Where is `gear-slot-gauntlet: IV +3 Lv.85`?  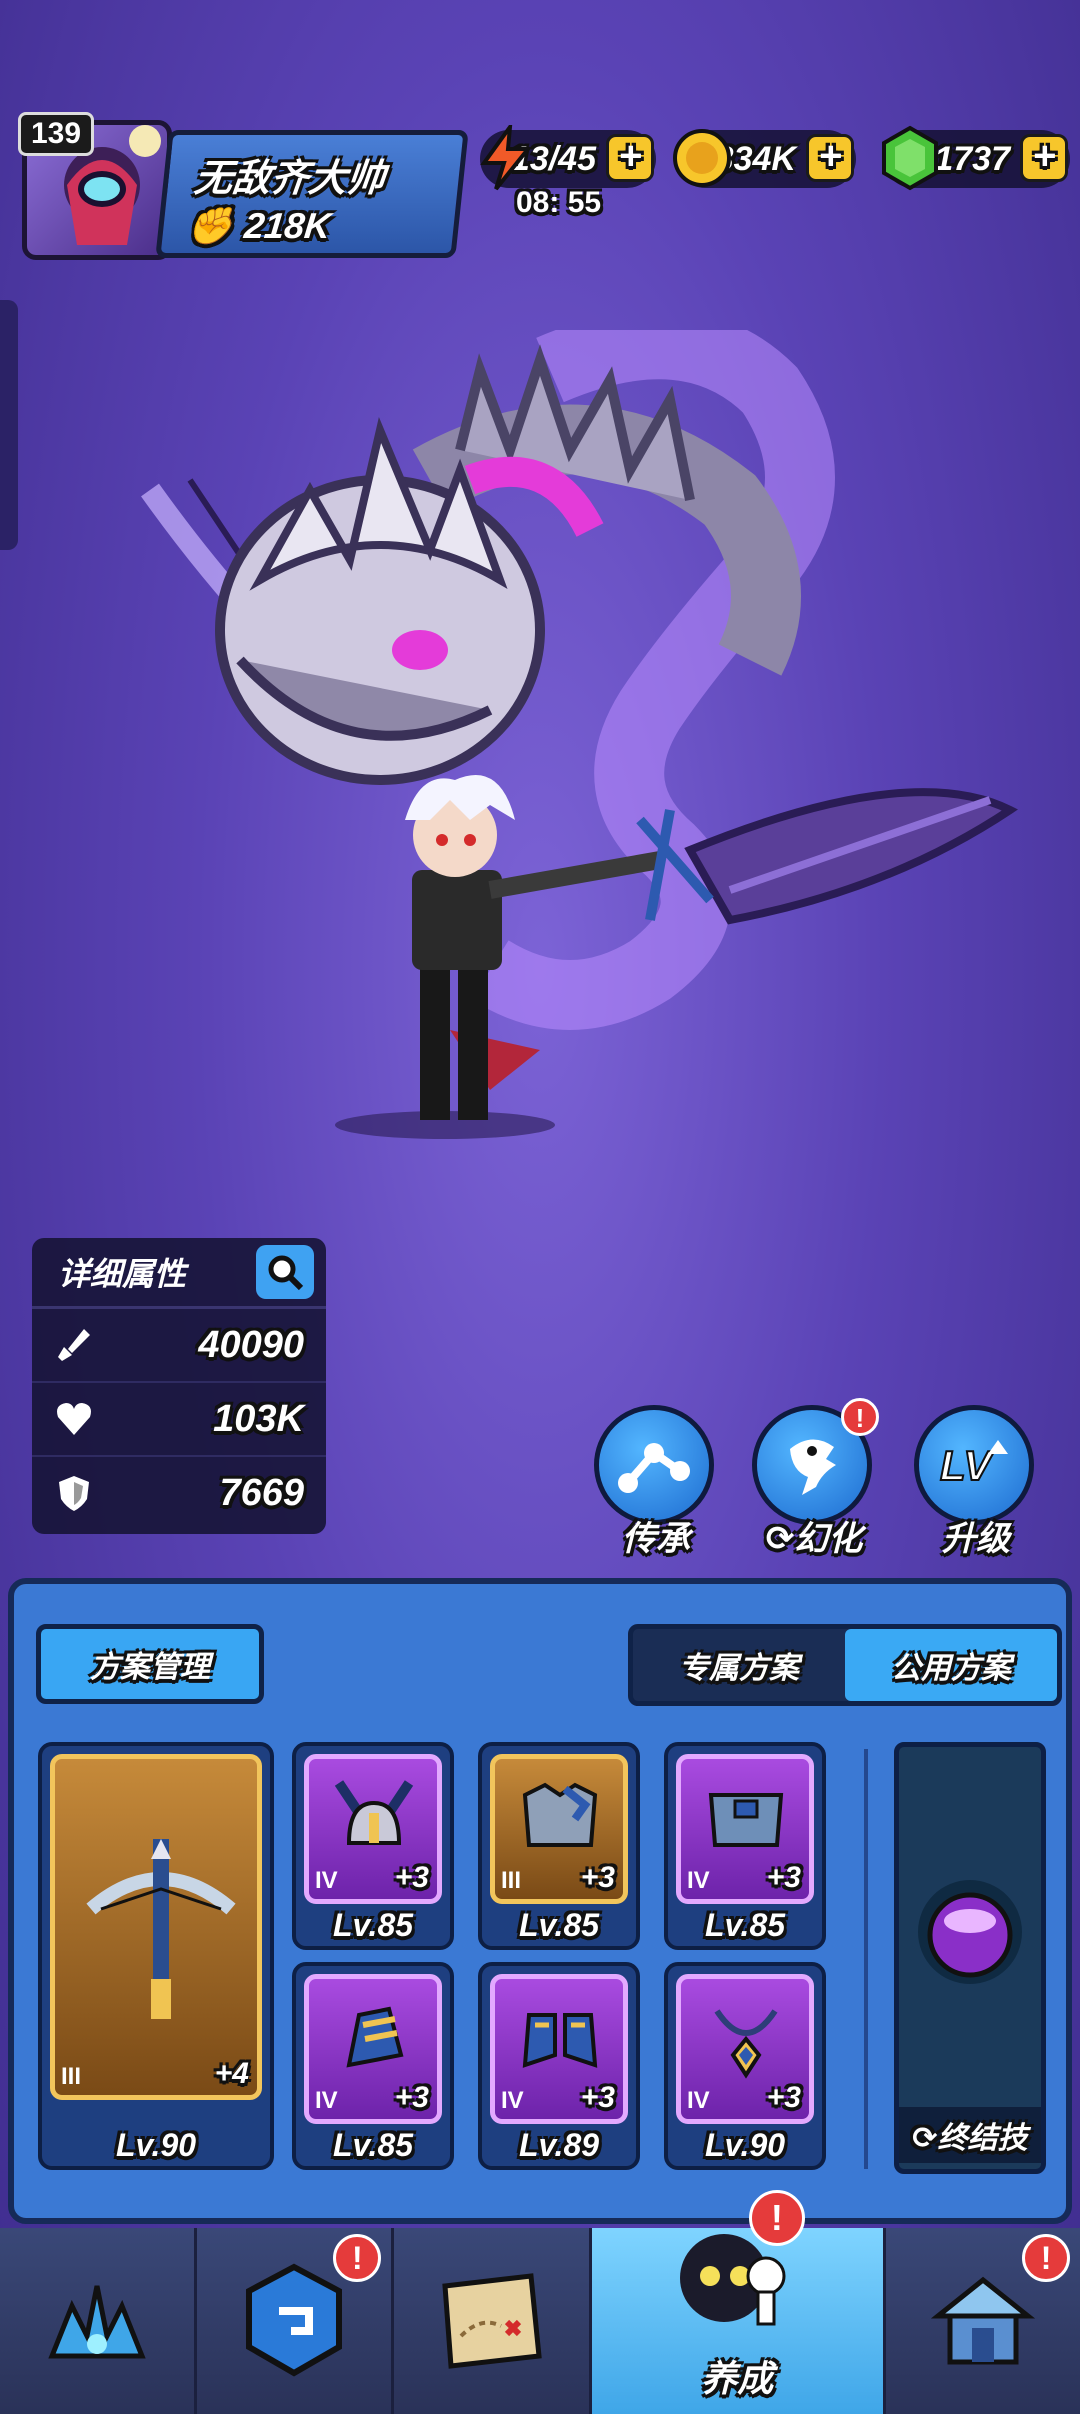
gear-slot-gauntlet: IV +3 Lv.85 is located at coordinates (373, 2066).